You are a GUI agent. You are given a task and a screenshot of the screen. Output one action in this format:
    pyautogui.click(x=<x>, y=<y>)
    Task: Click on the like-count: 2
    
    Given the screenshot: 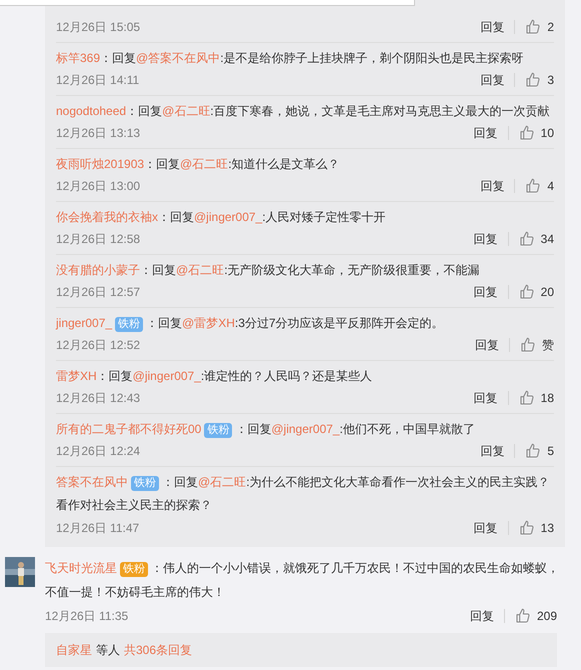 What is the action you would take?
    pyautogui.click(x=550, y=27)
    